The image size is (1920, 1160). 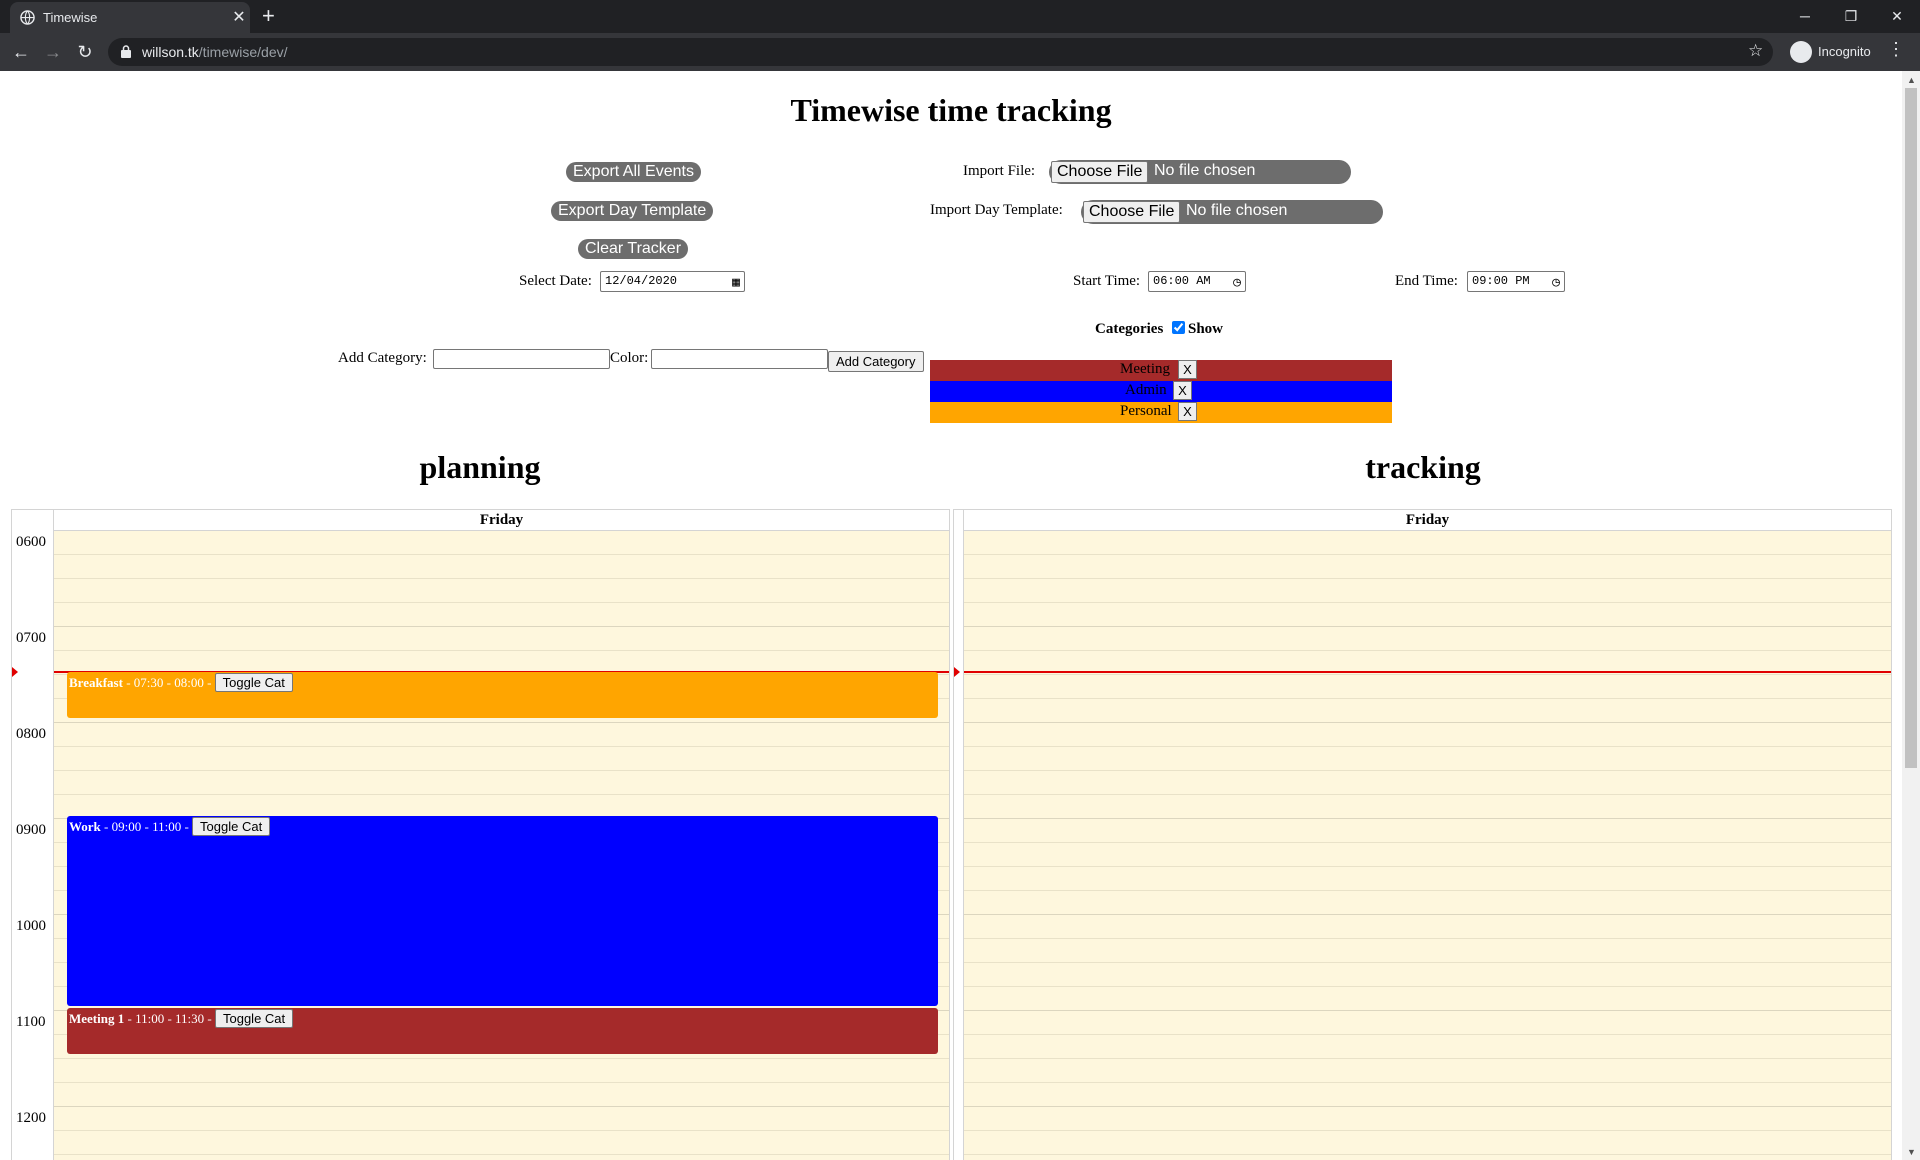 I want to click on category-name: Meeting, so click(x=1145, y=369).